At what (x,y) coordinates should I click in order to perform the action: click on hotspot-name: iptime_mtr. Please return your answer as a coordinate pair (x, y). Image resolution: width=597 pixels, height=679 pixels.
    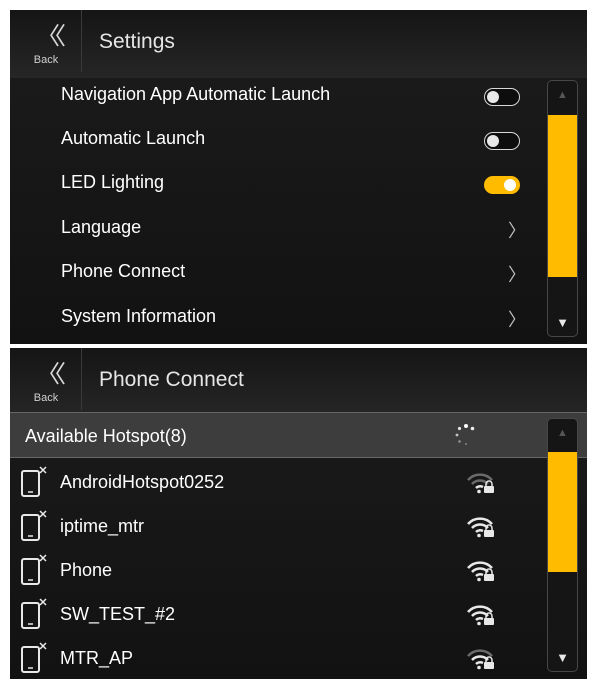
    Looking at the image, I should click on (102, 526).